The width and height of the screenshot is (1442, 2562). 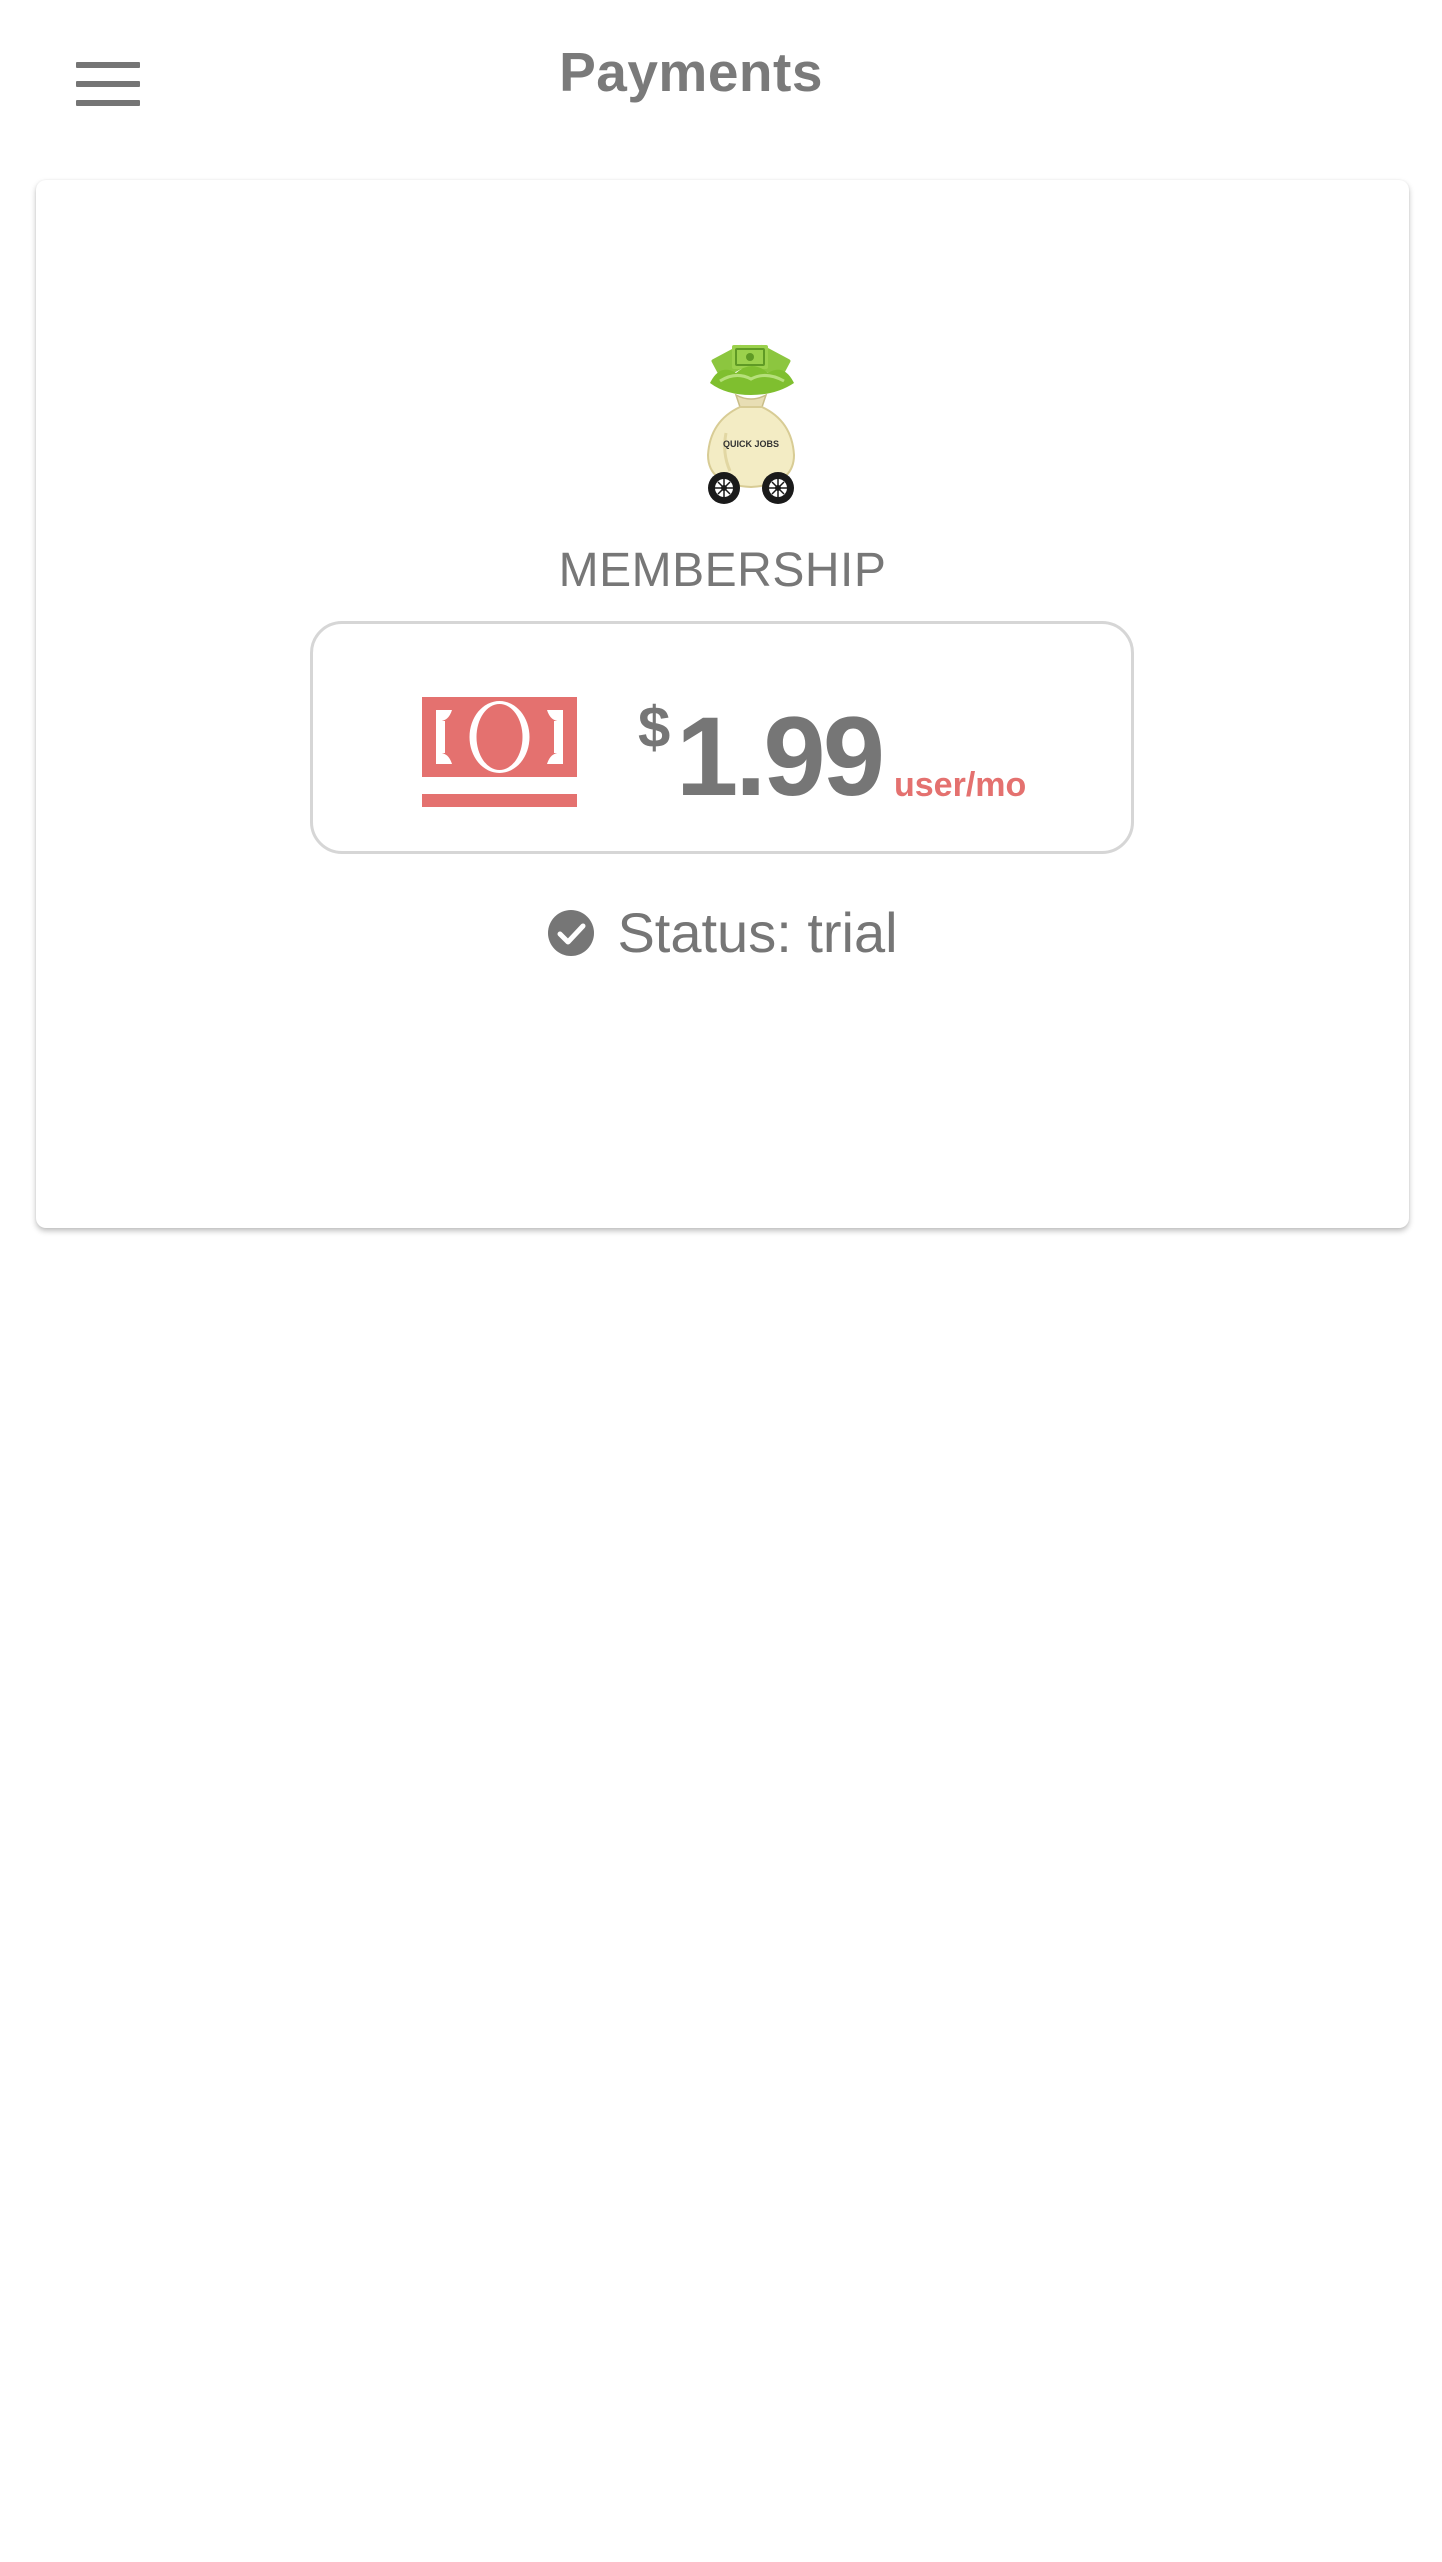 I want to click on page-title: Payments, so click(x=691, y=72).